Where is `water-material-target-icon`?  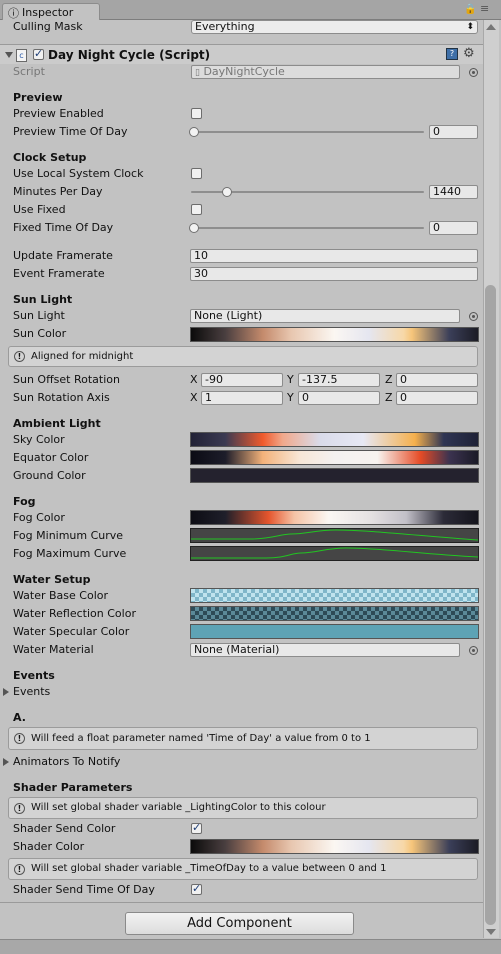
water-material-target-icon is located at coordinates (473, 650).